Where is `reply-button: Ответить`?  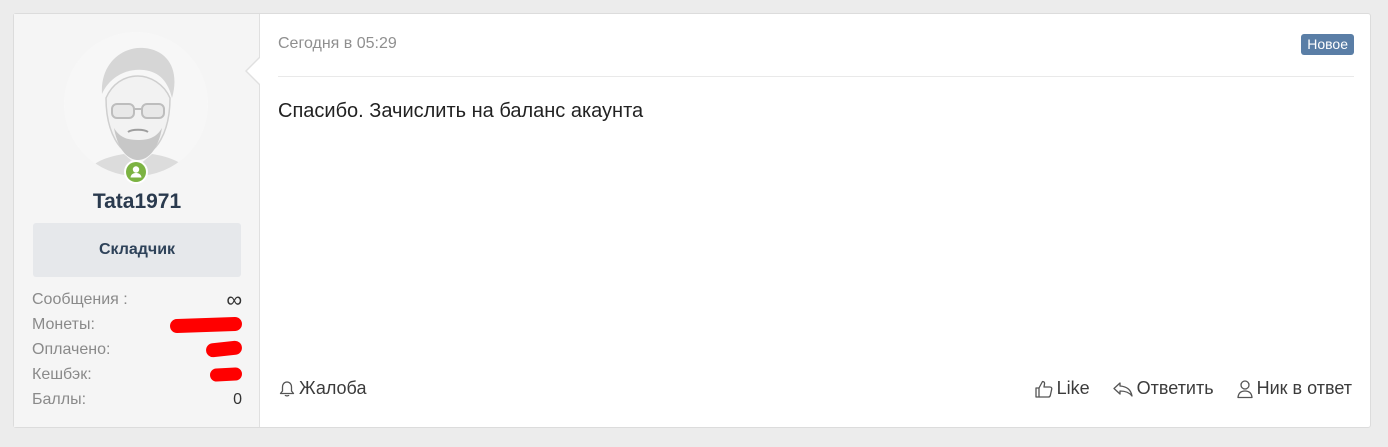
reply-button: Ответить is located at coordinates (1163, 388).